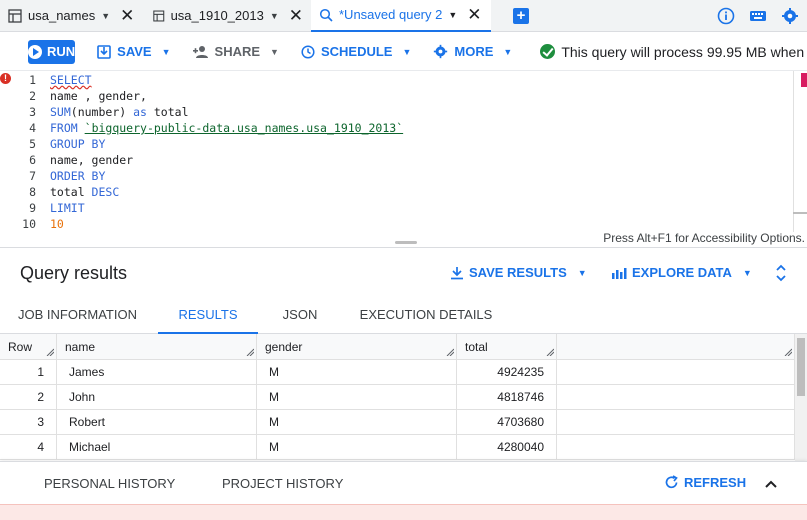  I want to click on tab-job-information: JOB INFORMATION, so click(77, 316).